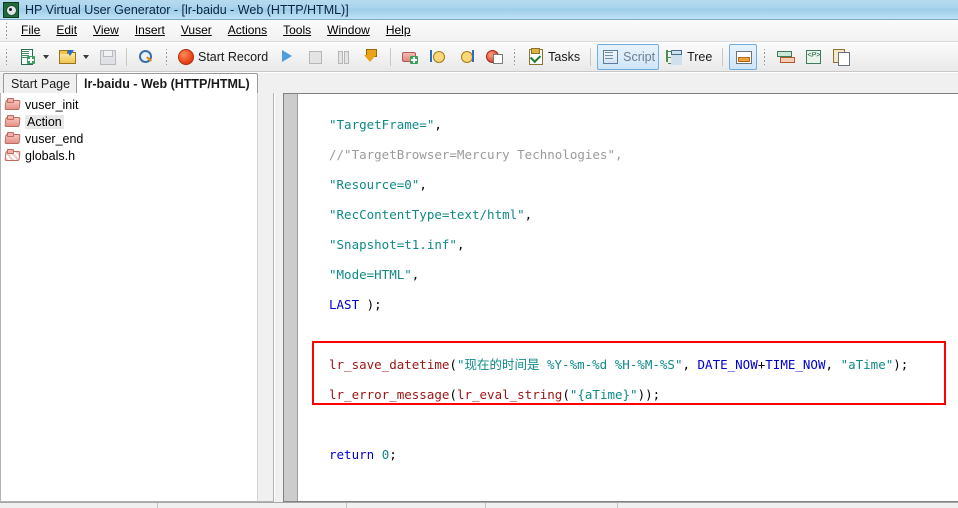  I want to click on menu-file-label: File, so click(31, 30).